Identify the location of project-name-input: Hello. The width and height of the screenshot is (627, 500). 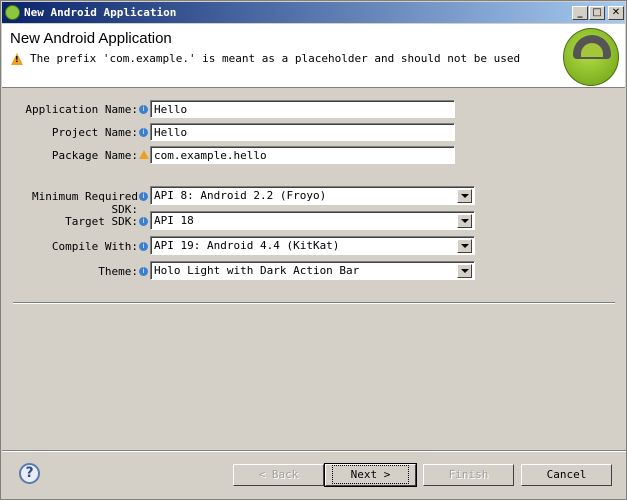
(302, 132).